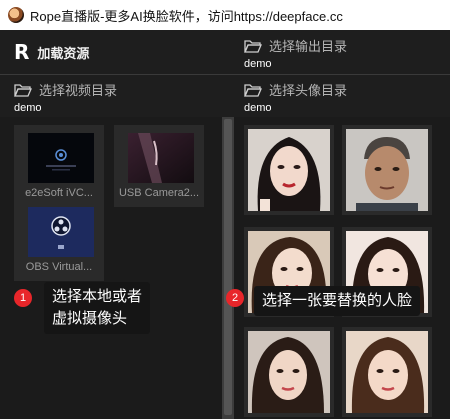 Image resolution: width=450 pixels, height=419 pixels. What do you see at coordinates (97, 308) in the screenshot?
I see `annotation-callout: 选择本地或者 虚拟摄像头` at bounding box center [97, 308].